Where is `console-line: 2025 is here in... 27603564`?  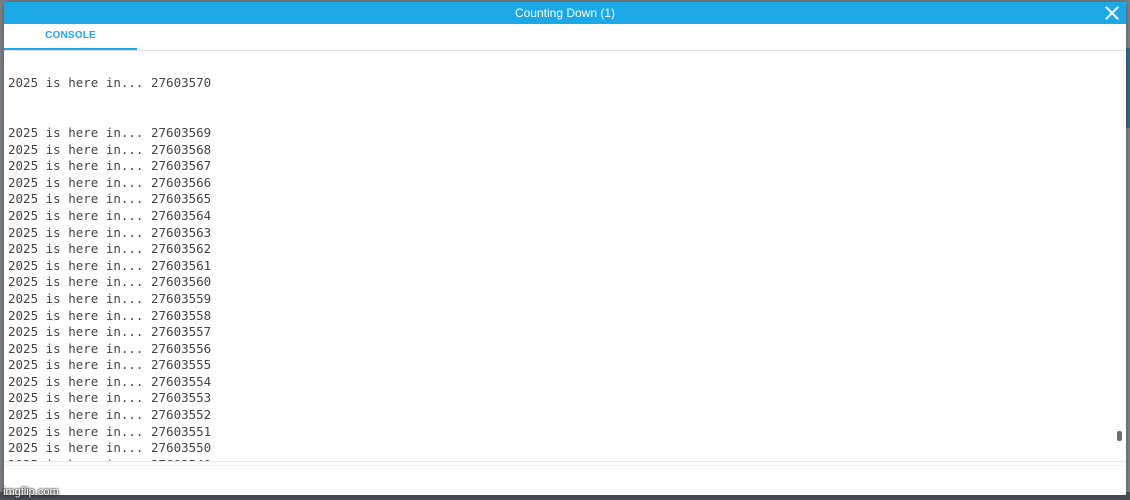
console-line: 2025 is here in... 27603564 is located at coordinates (110, 215).